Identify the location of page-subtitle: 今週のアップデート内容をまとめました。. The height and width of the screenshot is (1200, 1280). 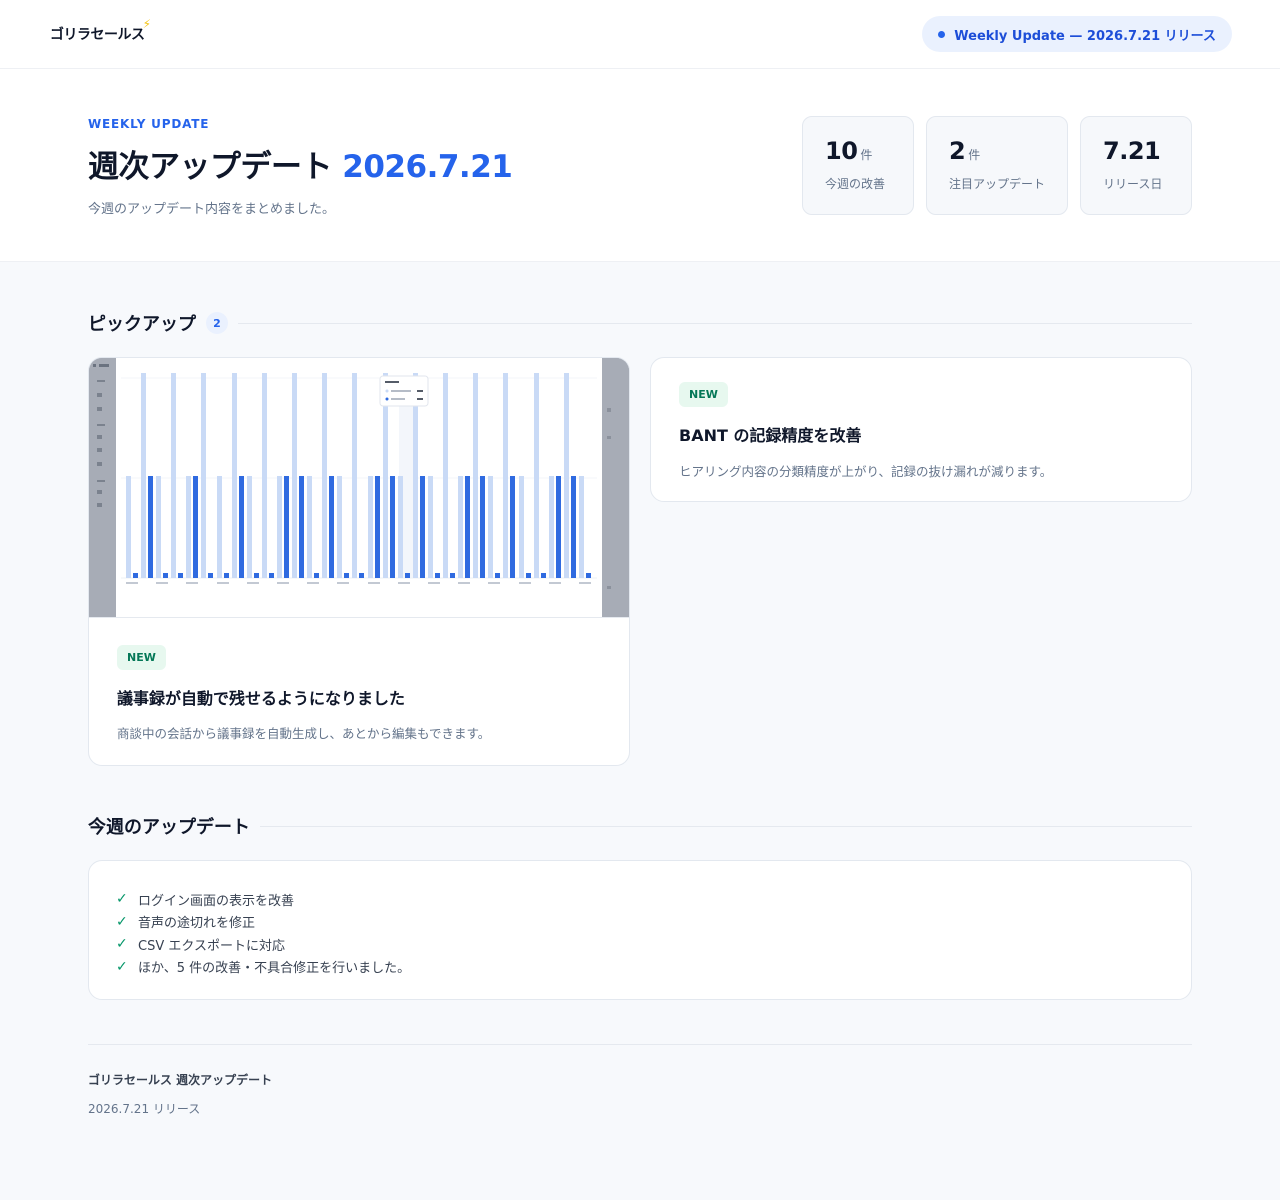
(212, 209).